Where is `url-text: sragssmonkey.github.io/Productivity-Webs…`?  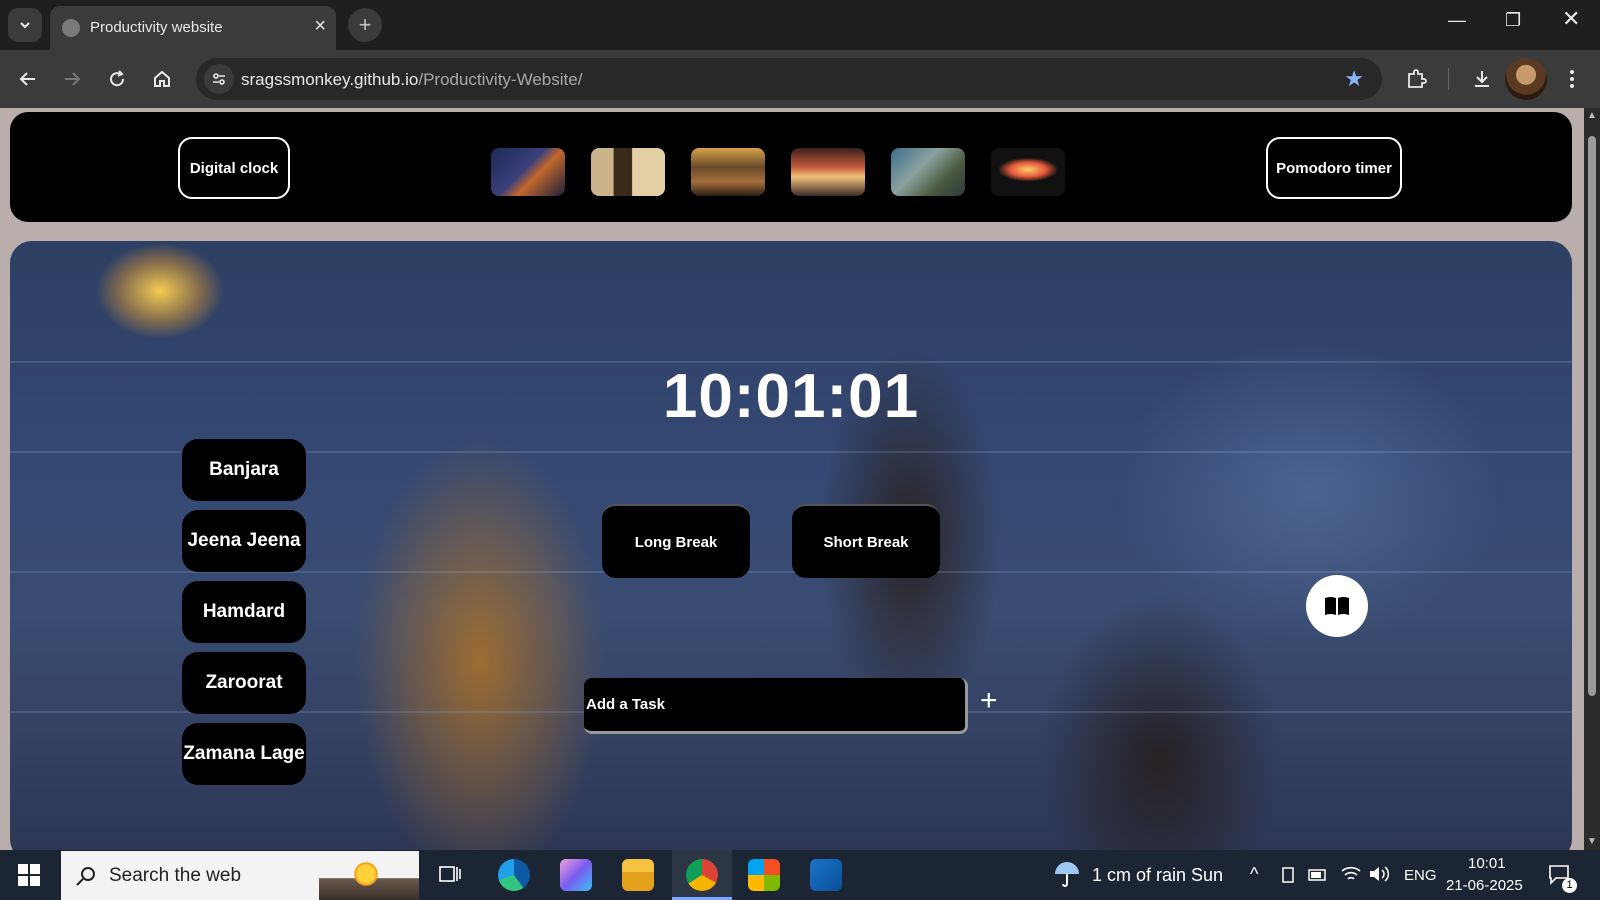
url-text: sragssmonkey.github.io/Productivity-Webs… is located at coordinates (411, 80).